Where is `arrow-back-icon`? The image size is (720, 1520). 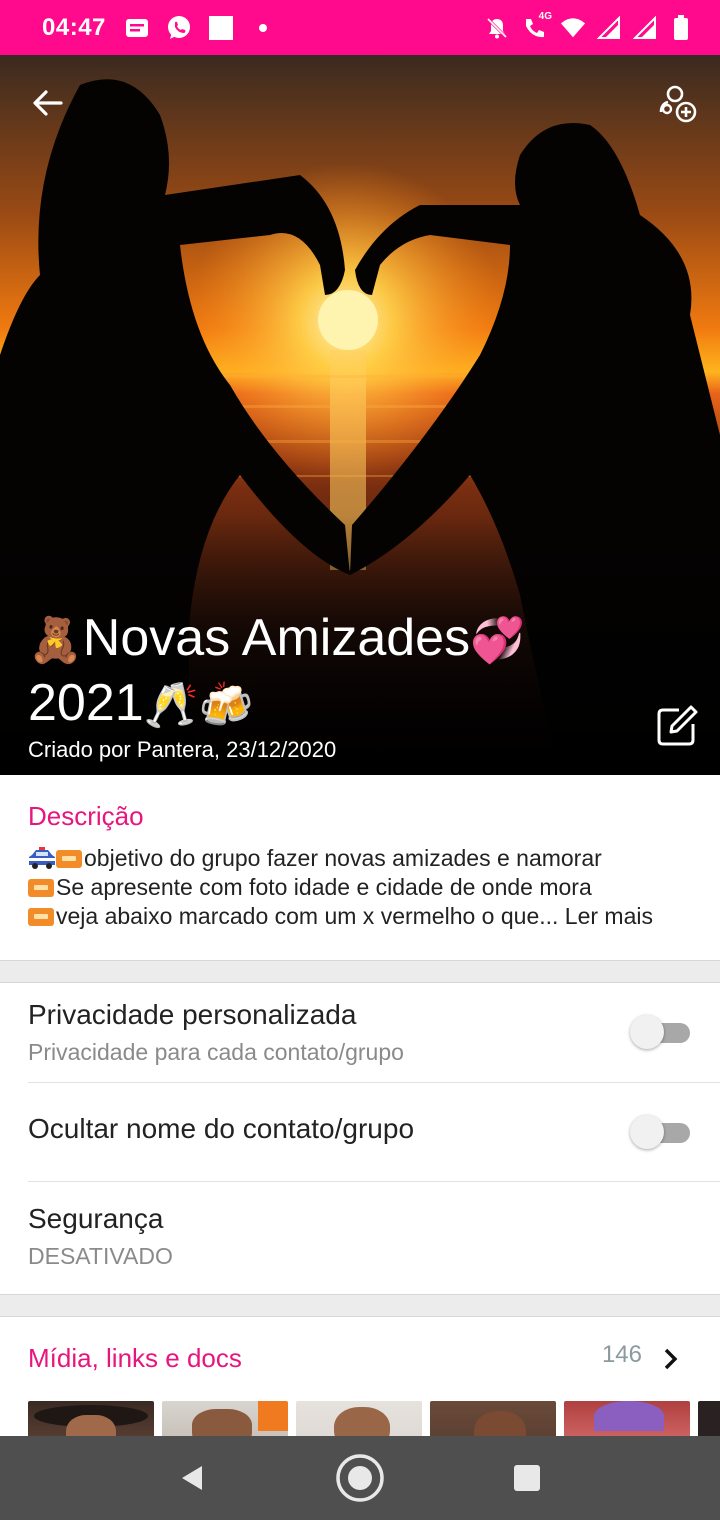
arrow-back-icon is located at coordinates (48, 103).